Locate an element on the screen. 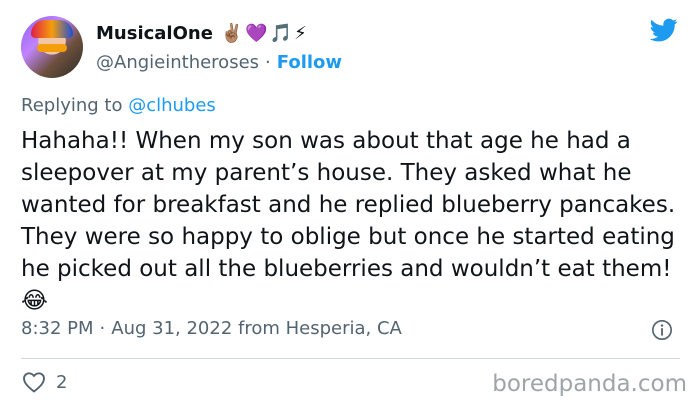 The height and width of the screenshot is (410, 700). tweet-date-location: Aug 31, 2022 from Hesperia, CA is located at coordinates (256, 328).